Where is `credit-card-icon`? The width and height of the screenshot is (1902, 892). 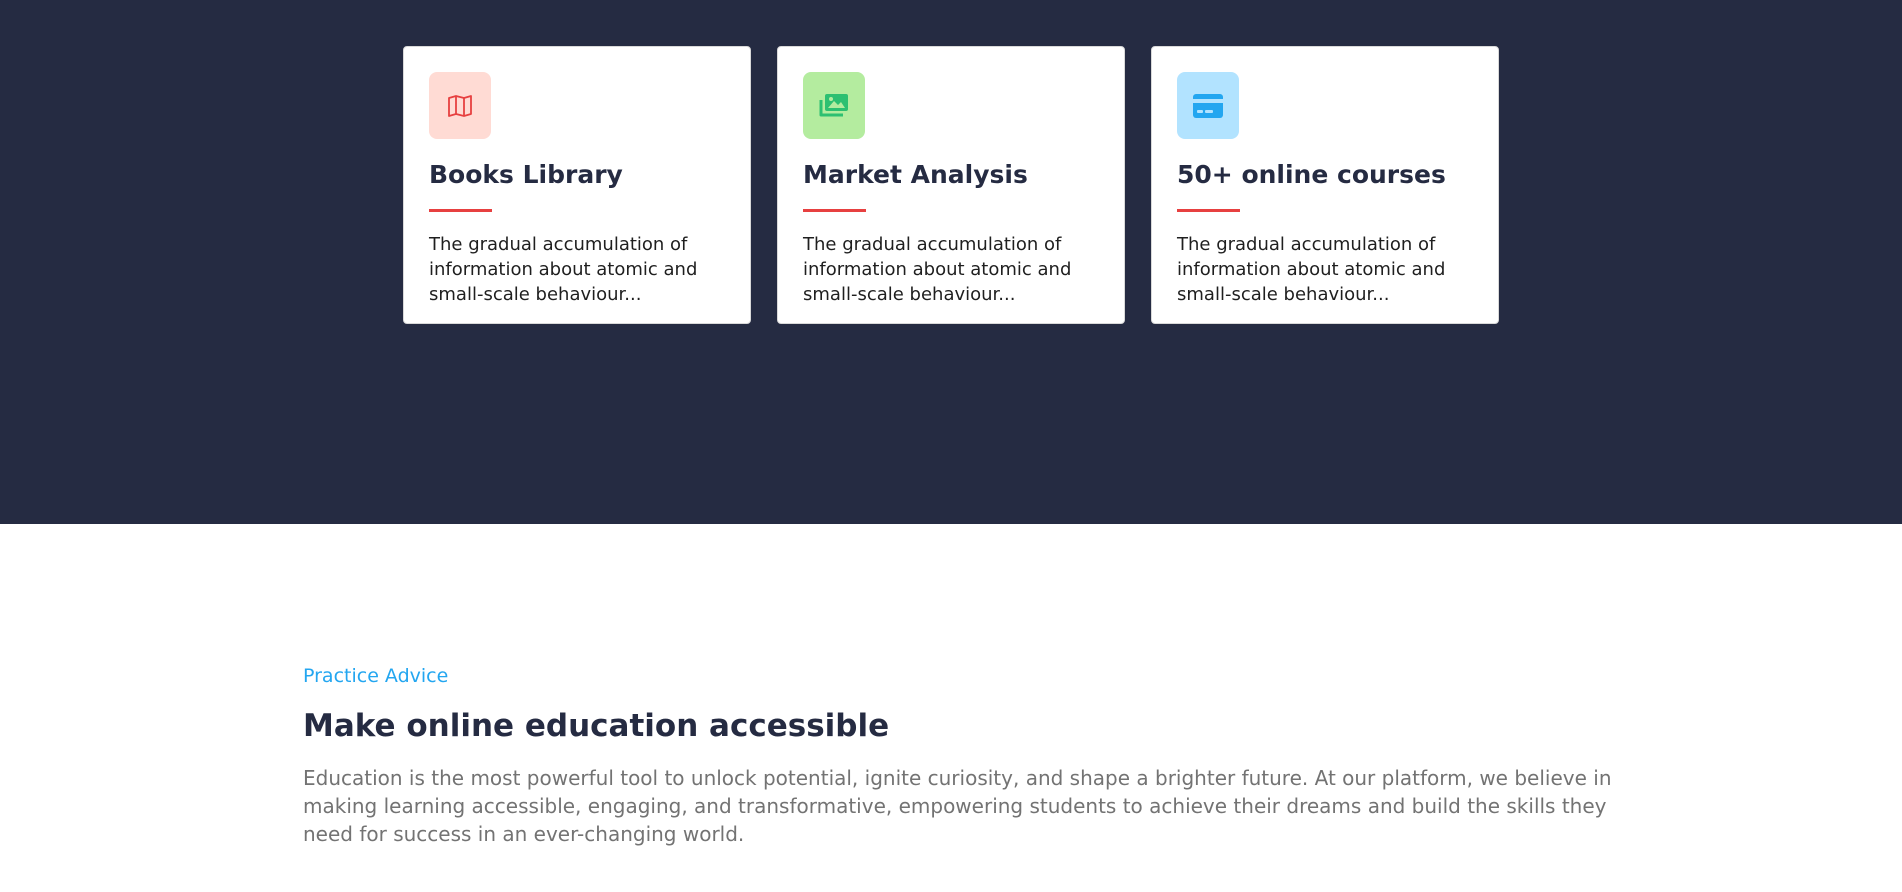
credit-card-icon is located at coordinates (1208, 105).